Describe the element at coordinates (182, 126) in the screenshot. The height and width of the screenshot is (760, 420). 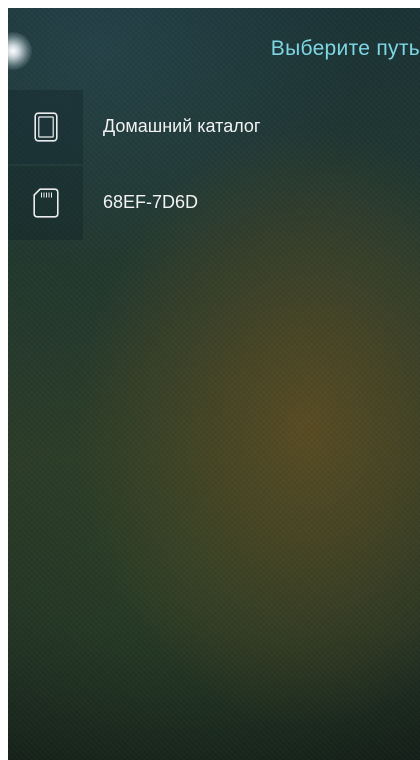
I see `location-label: Домашний каталог` at that location.